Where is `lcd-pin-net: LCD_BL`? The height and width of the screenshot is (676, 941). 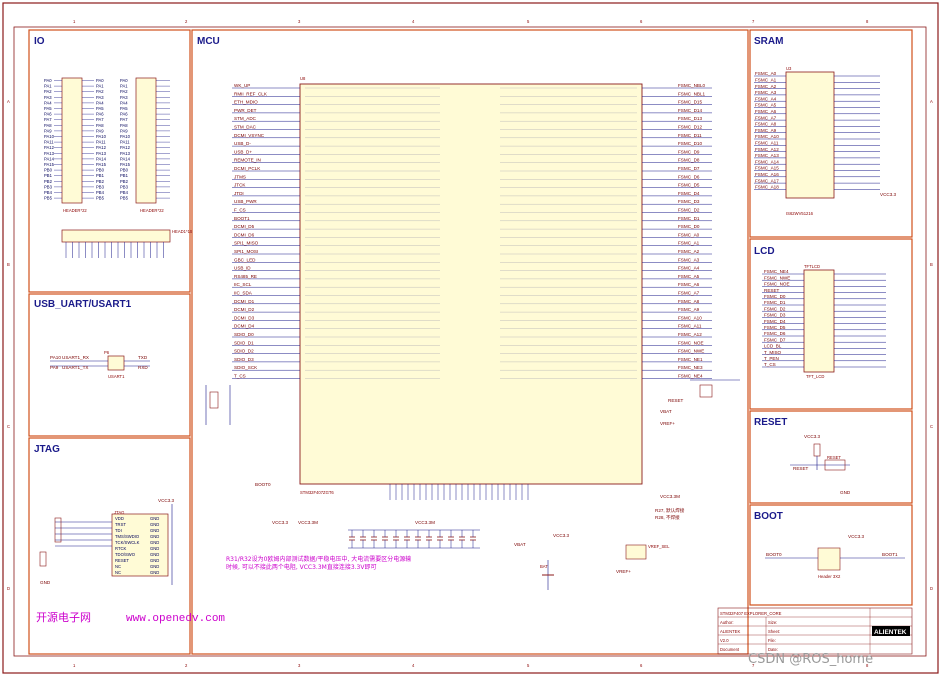 lcd-pin-net: LCD_BL is located at coordinates (773, 346).